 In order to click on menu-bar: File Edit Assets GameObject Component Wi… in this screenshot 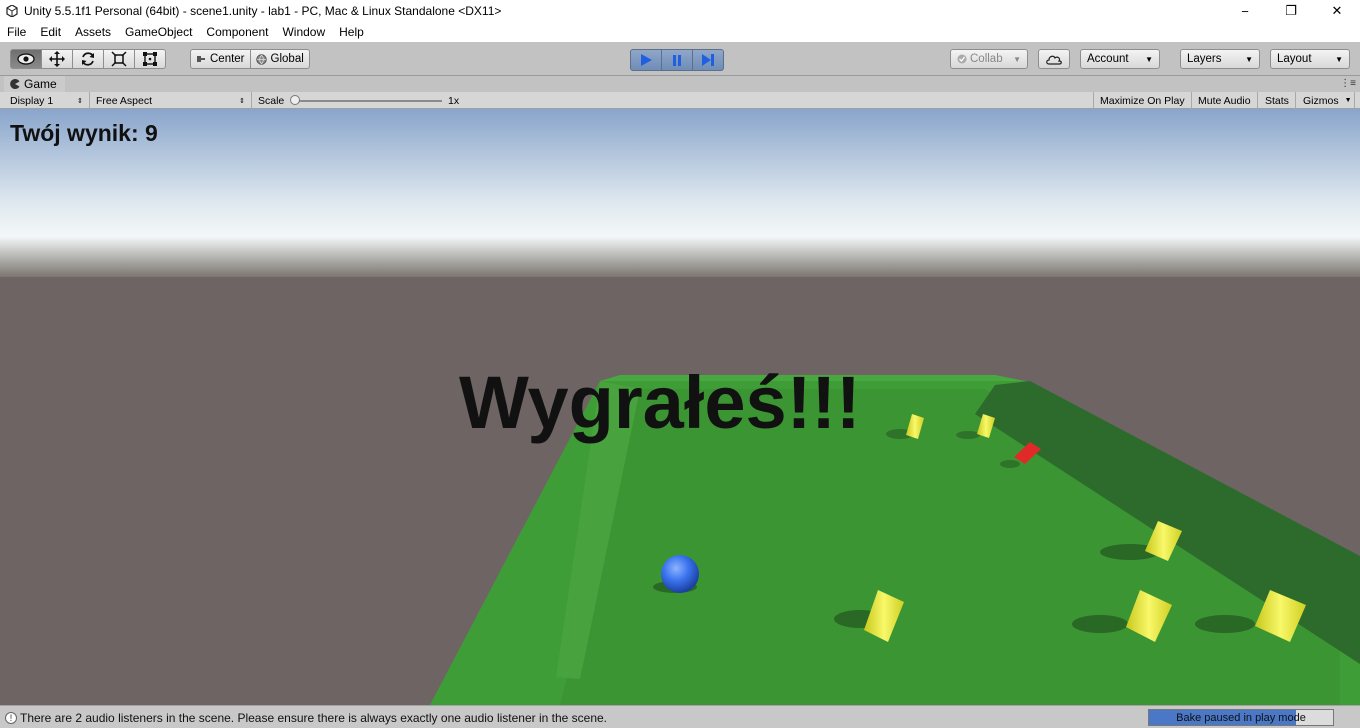, I will do `click(680, 32)`.